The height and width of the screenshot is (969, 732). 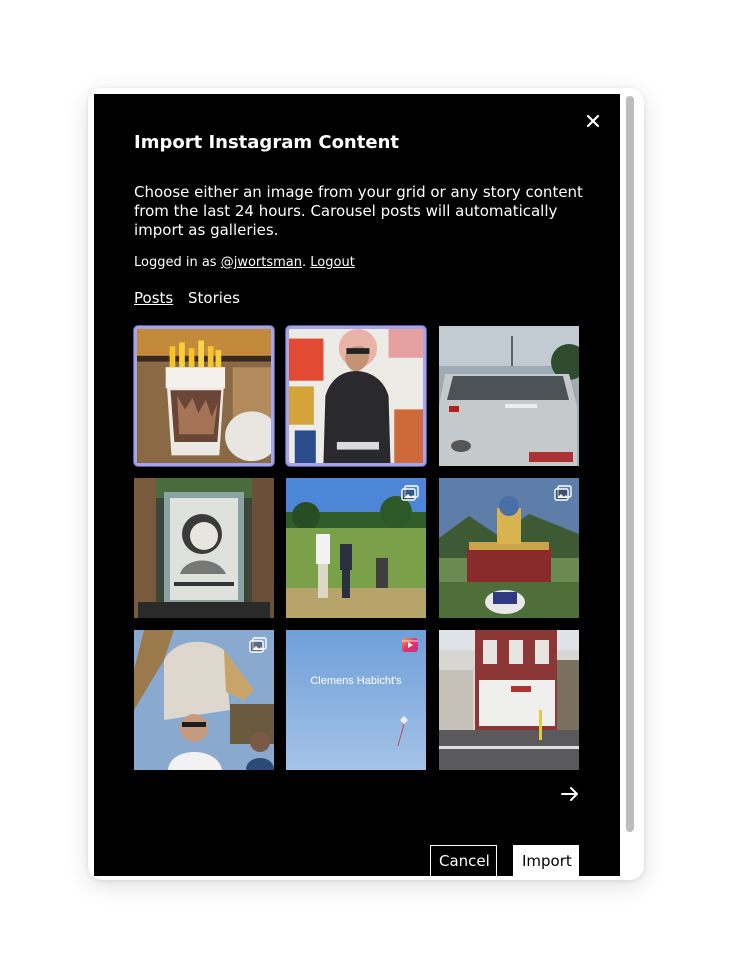 I want to click on close-icon, so click(x=593, y=121).